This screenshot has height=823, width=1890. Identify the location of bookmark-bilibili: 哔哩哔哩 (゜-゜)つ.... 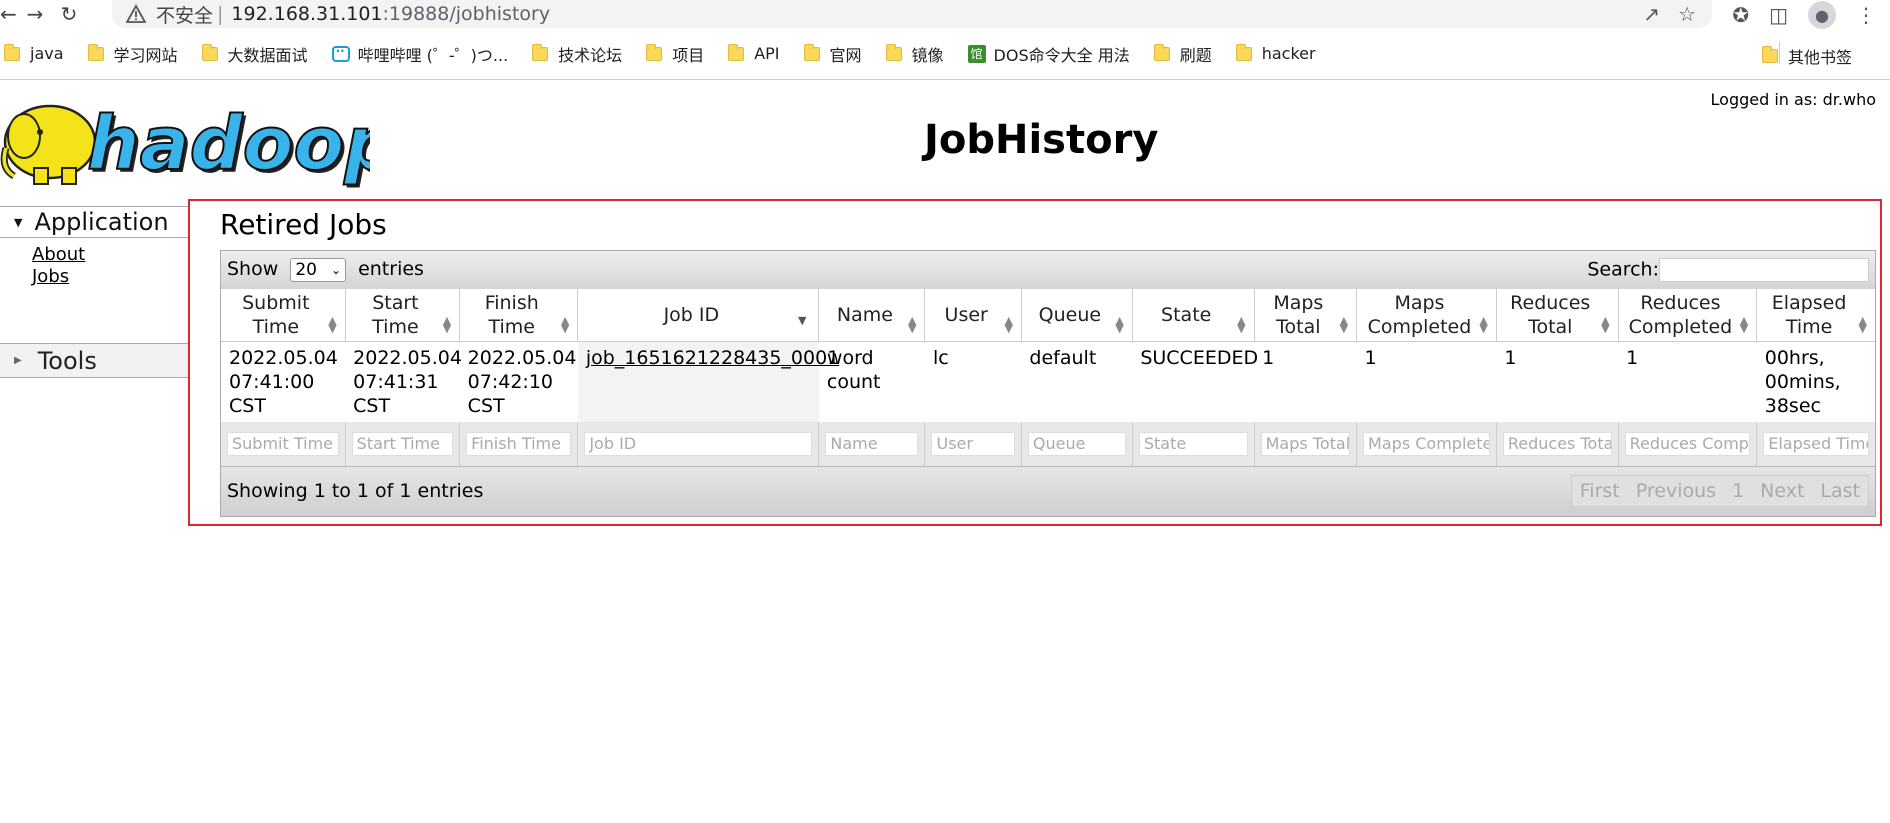
(420, 54).